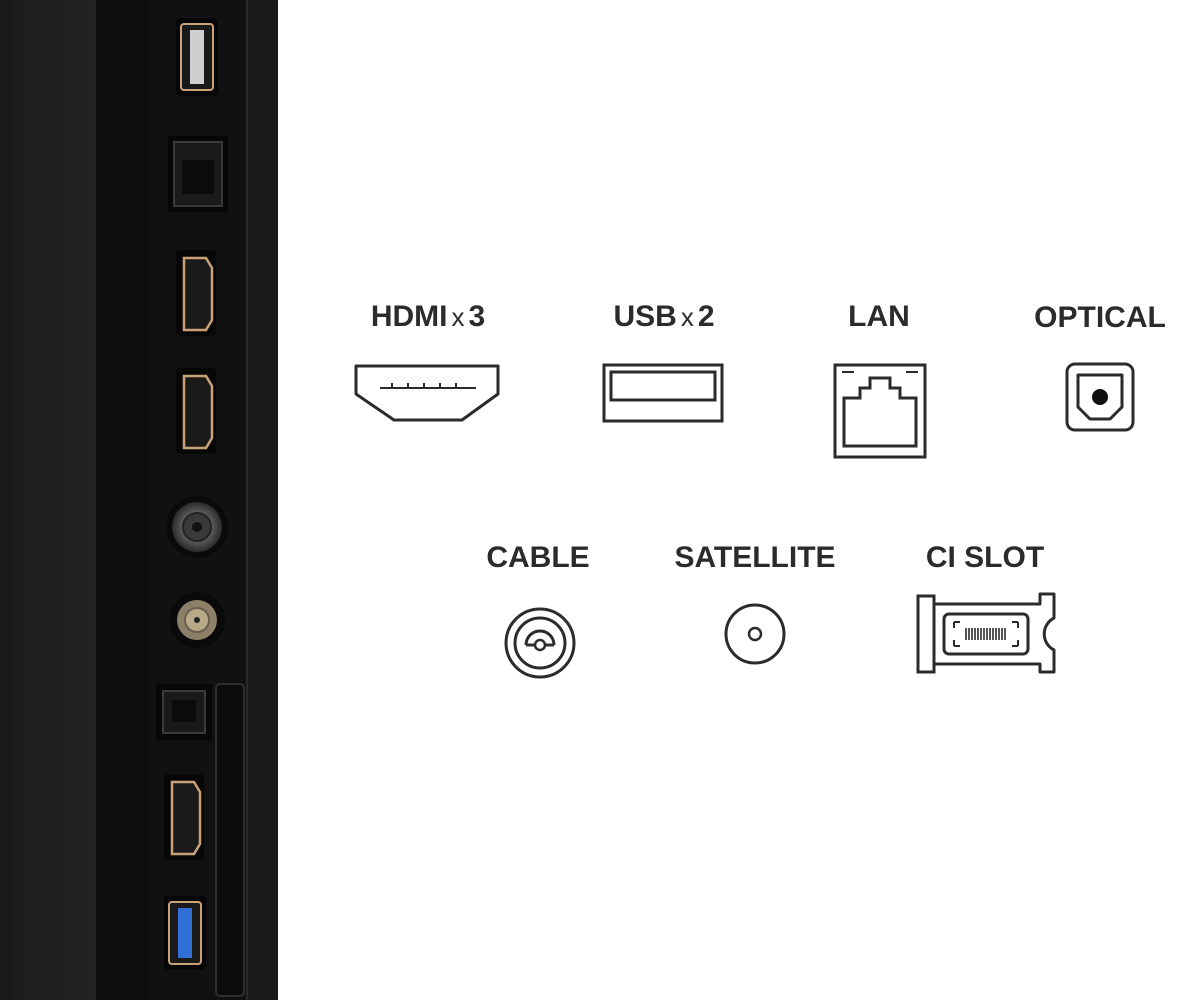 Image resolution: width=1200 pixels, height=1000 pixels. What do you see at coordinates (538, 557) in the screenshot?
I see `port-label-cable: CABLE` at bounding box center [538, 557].